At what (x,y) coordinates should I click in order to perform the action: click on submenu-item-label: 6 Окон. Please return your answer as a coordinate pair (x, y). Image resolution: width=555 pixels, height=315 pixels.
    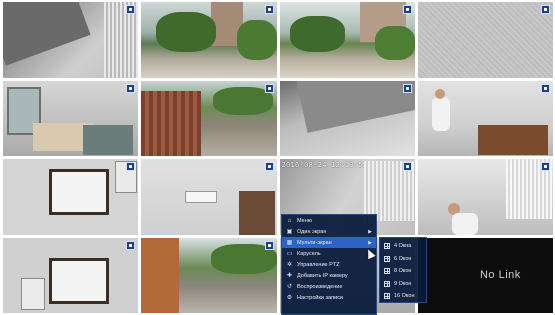
    Looking at the image, I should click on (403, 258).